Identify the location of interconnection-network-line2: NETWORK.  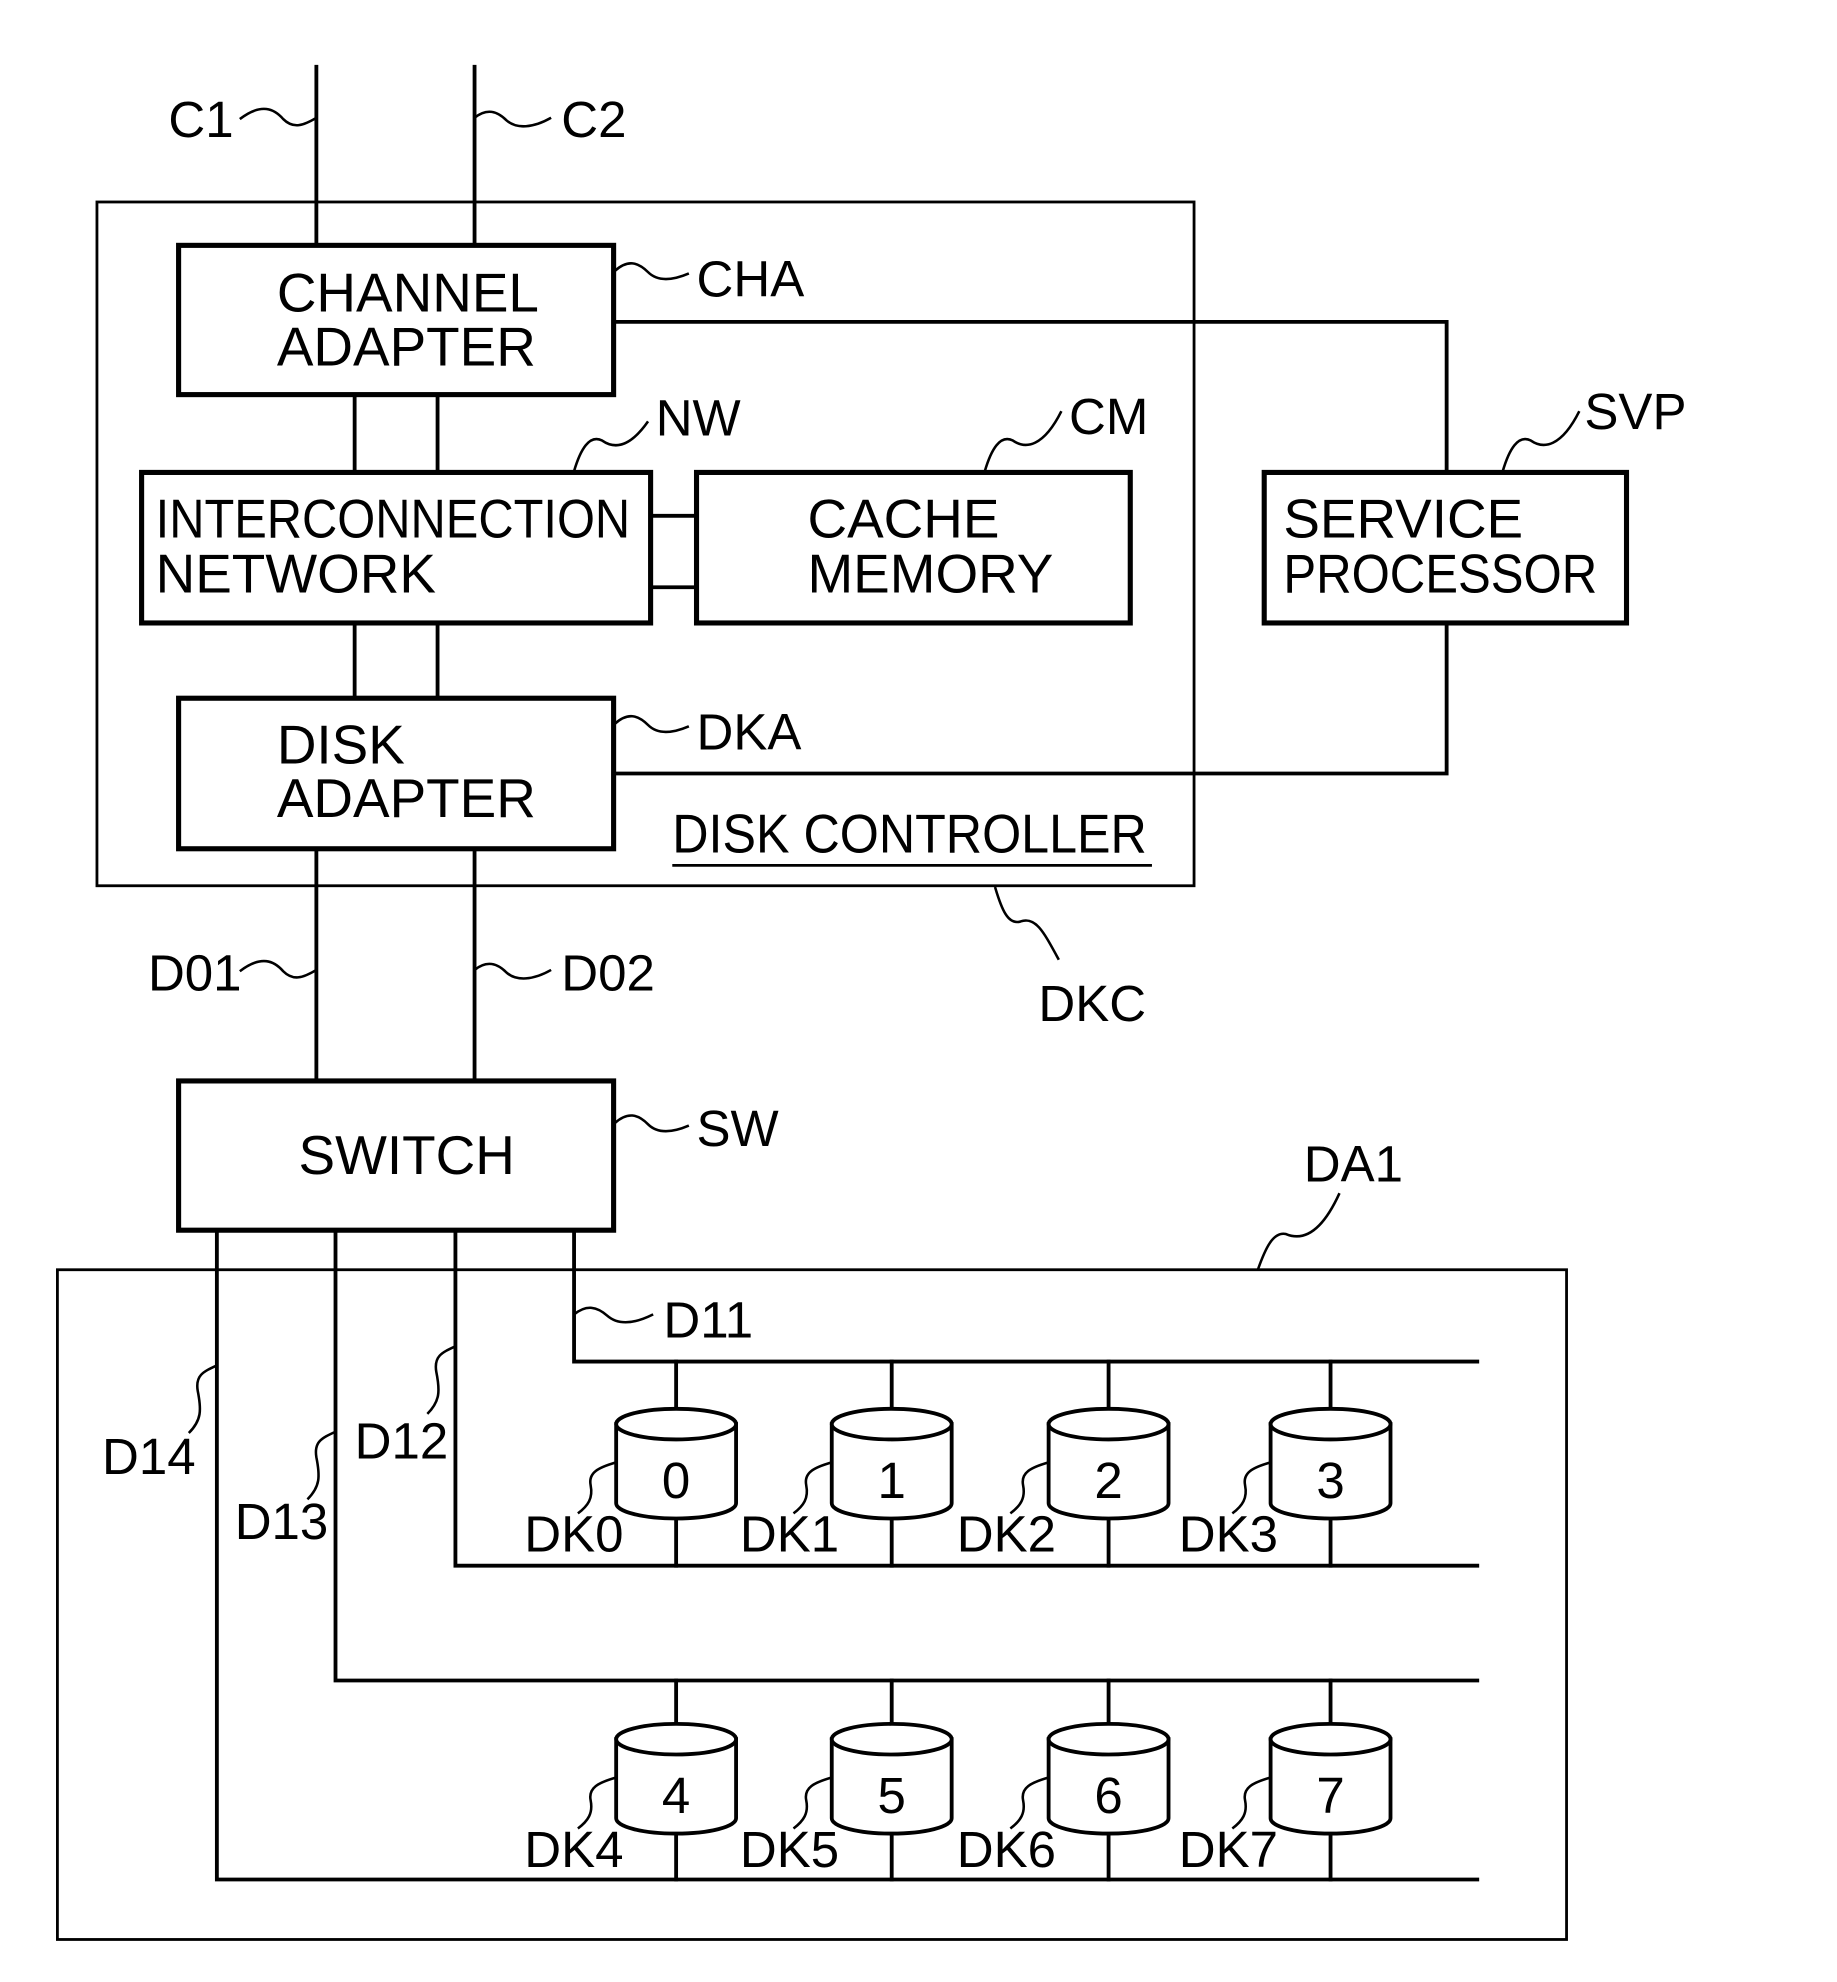
(296, 573).